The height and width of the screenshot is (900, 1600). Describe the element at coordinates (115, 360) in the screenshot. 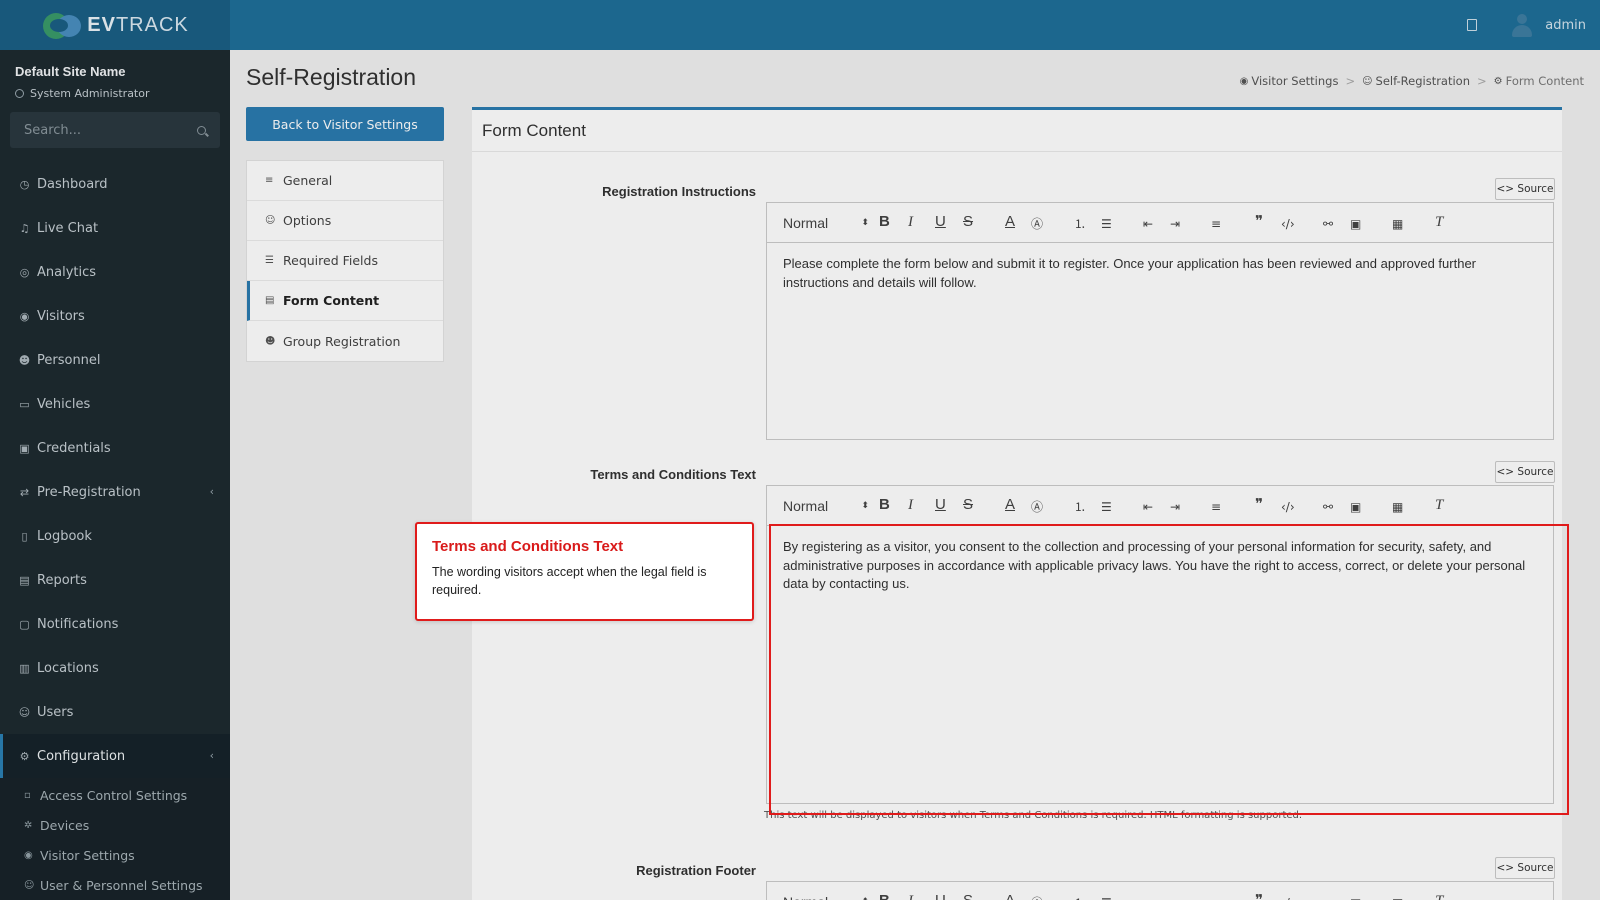

I see `sidebar-item-personnel: ☻ Personnel` at that location.